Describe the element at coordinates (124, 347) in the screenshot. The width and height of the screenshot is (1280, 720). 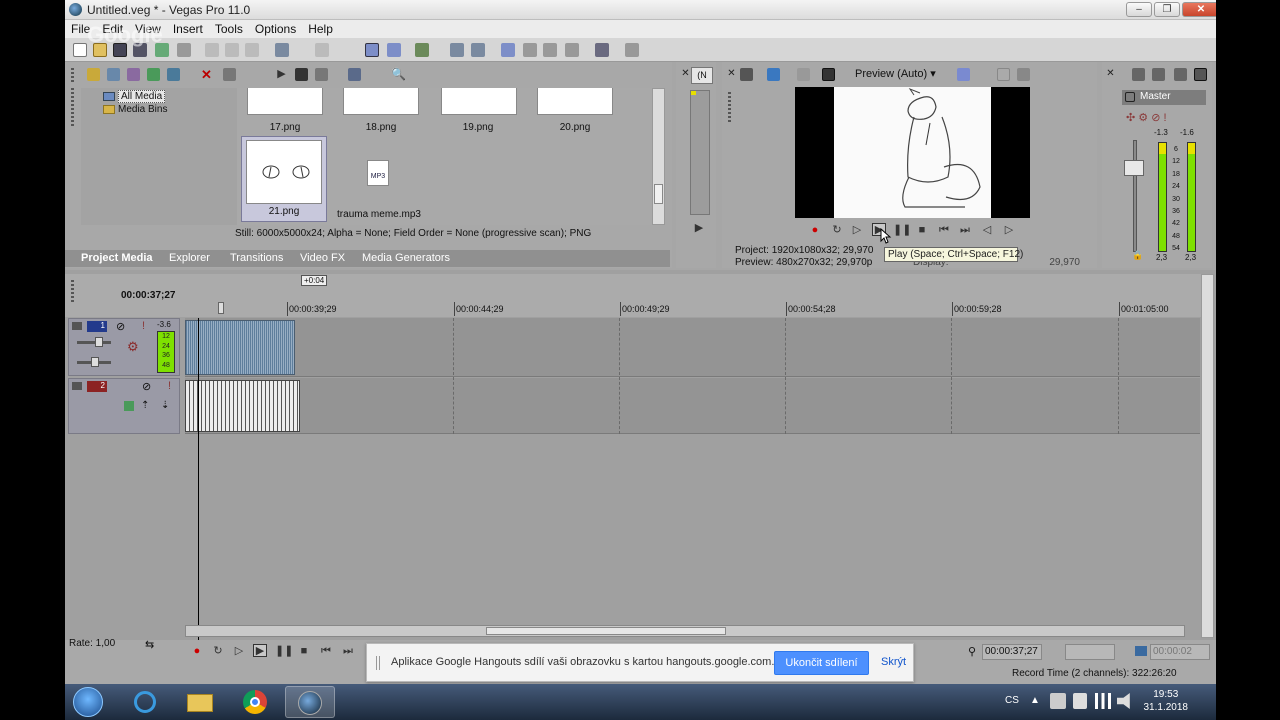
I see `track-header-1: 1 ⊘ ! -3.6 12 24 36 48 ⚙` at that location.